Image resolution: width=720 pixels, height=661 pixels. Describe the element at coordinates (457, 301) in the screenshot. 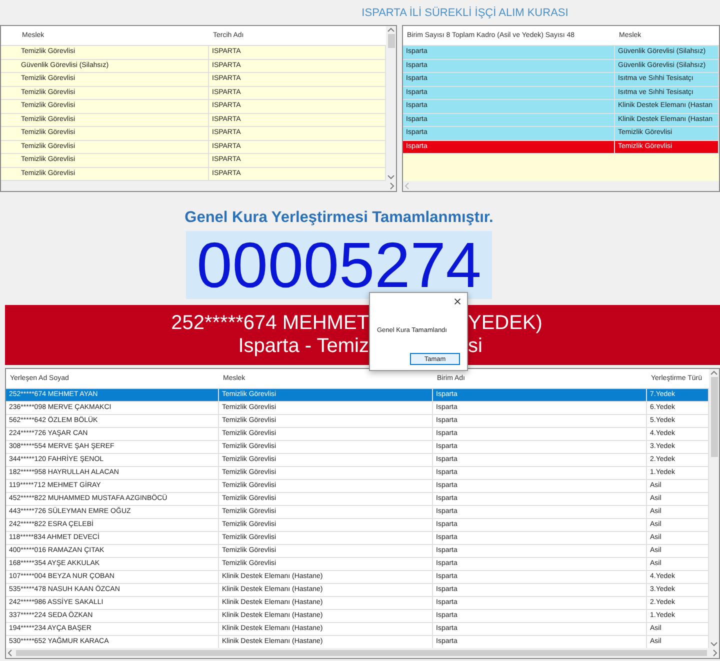

I see `close-icon` at that location.